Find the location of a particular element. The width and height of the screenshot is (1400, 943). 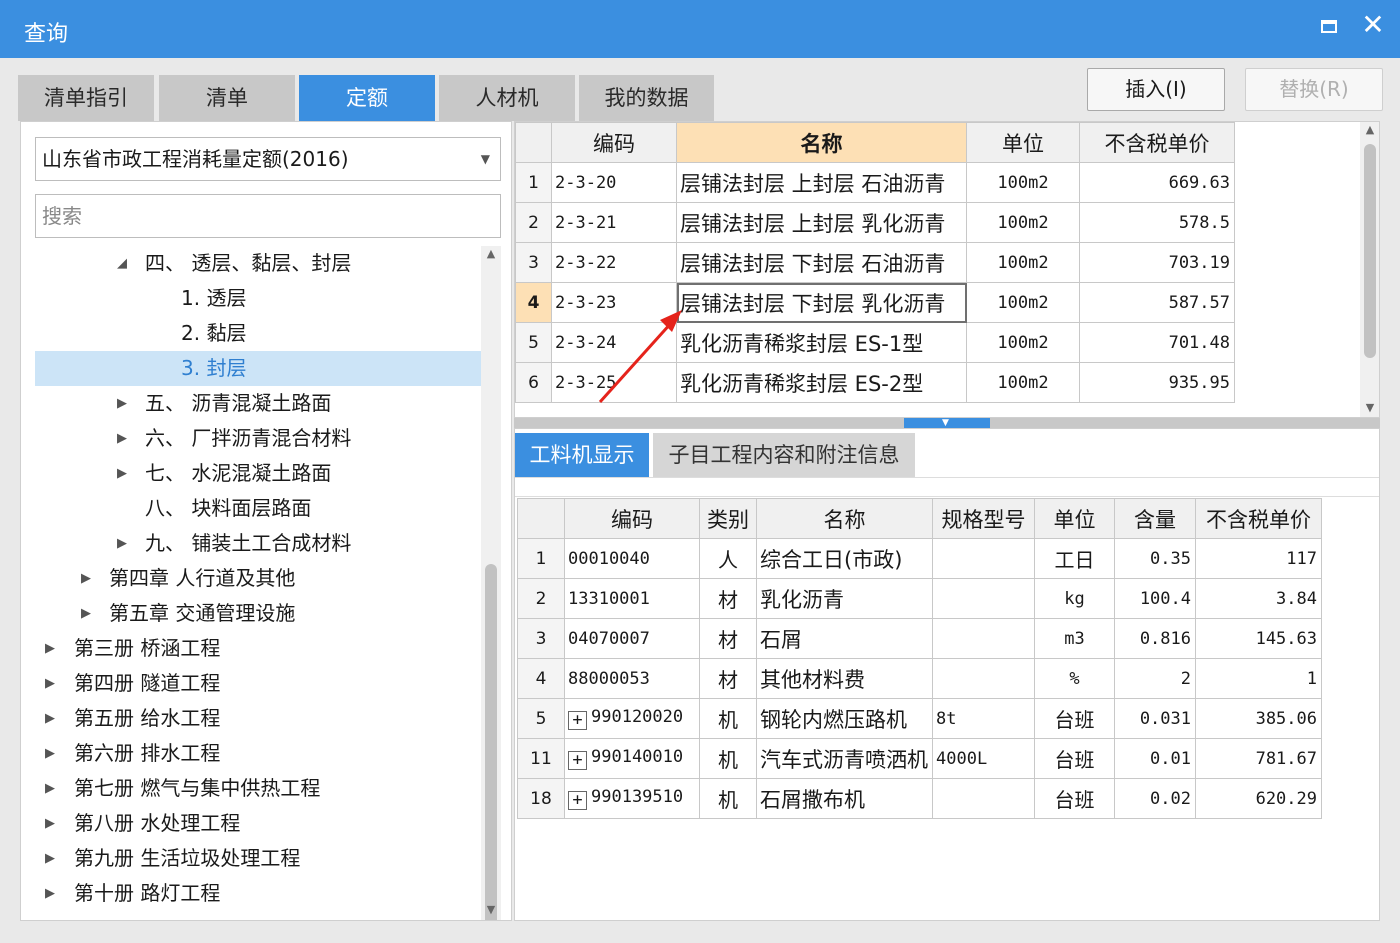

column-header-spec: 规格型号 is located at coordinates (983, 518).